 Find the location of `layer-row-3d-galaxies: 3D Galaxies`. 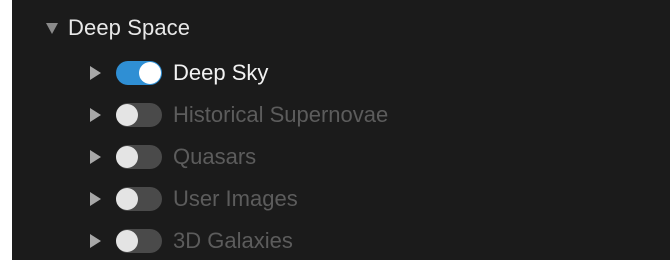

layer-row-3d-galaxies: 3D Galaxies is located at coordinates (191, 241).